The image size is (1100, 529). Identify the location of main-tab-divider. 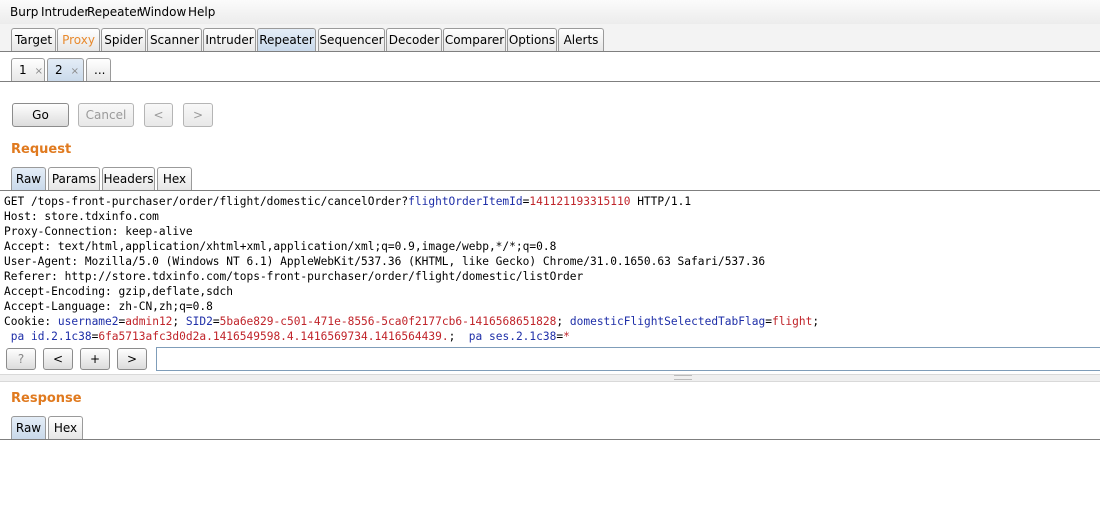
(550, 51).